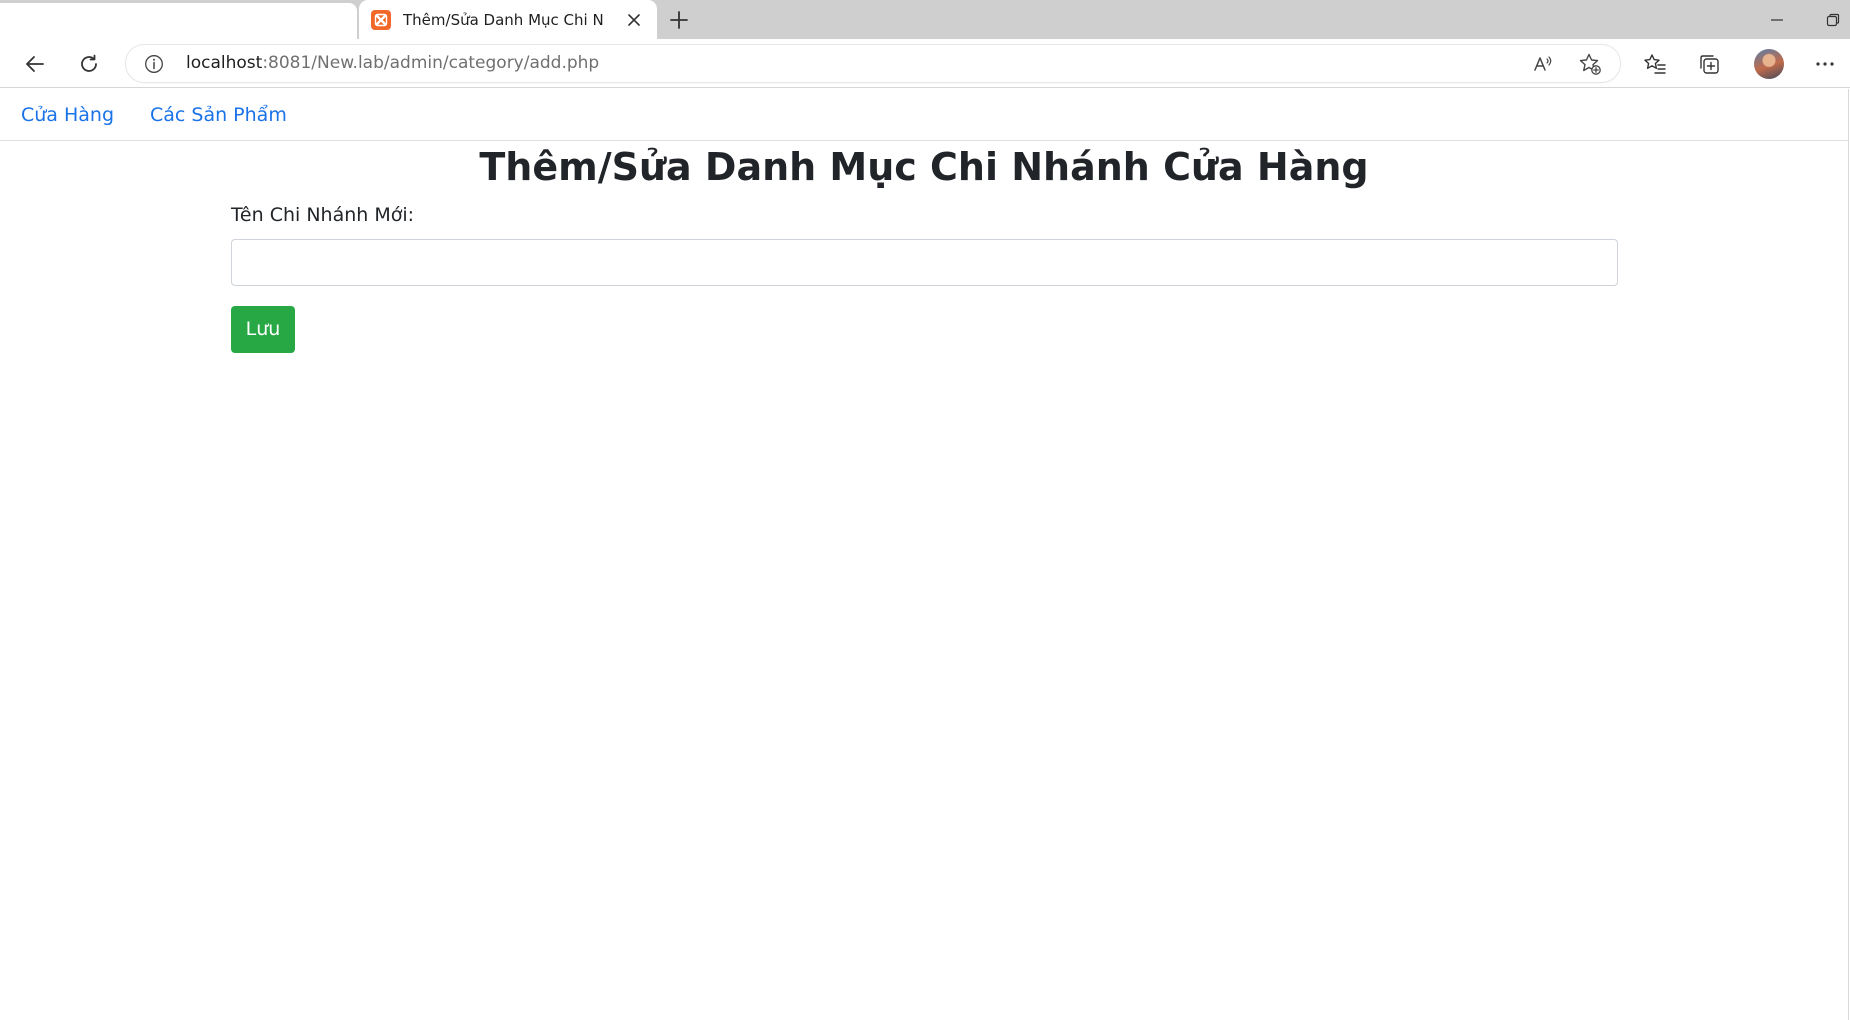  Describe the element at coordinates (924, 262) in the screenshot. I see `branch-name-input` at that location.